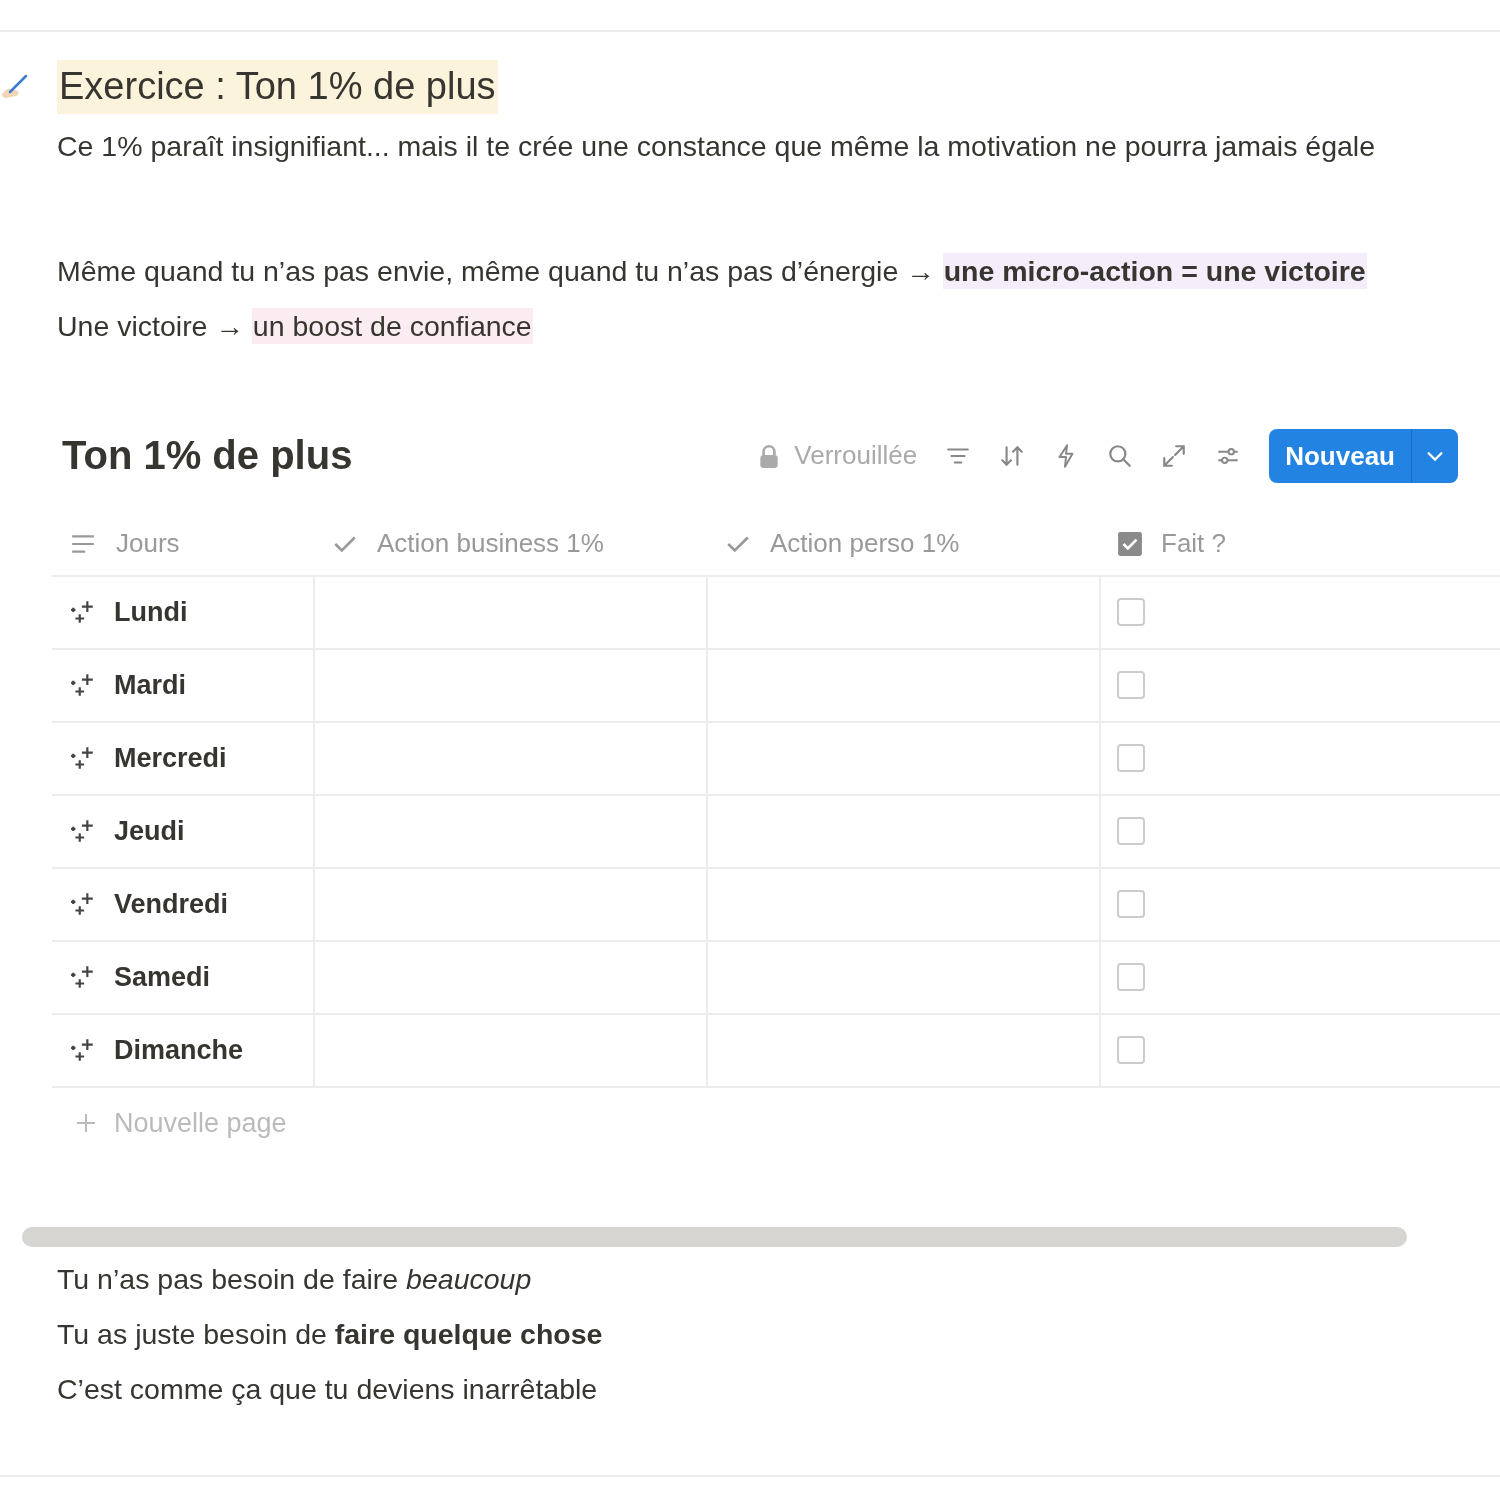 The image size is (1500, 1500). I want to click on paragraph: Même quand tu n’as pas envie, même quand tu n’as pas d’énergie → une micro-action = une victoire, so click(712, 271).